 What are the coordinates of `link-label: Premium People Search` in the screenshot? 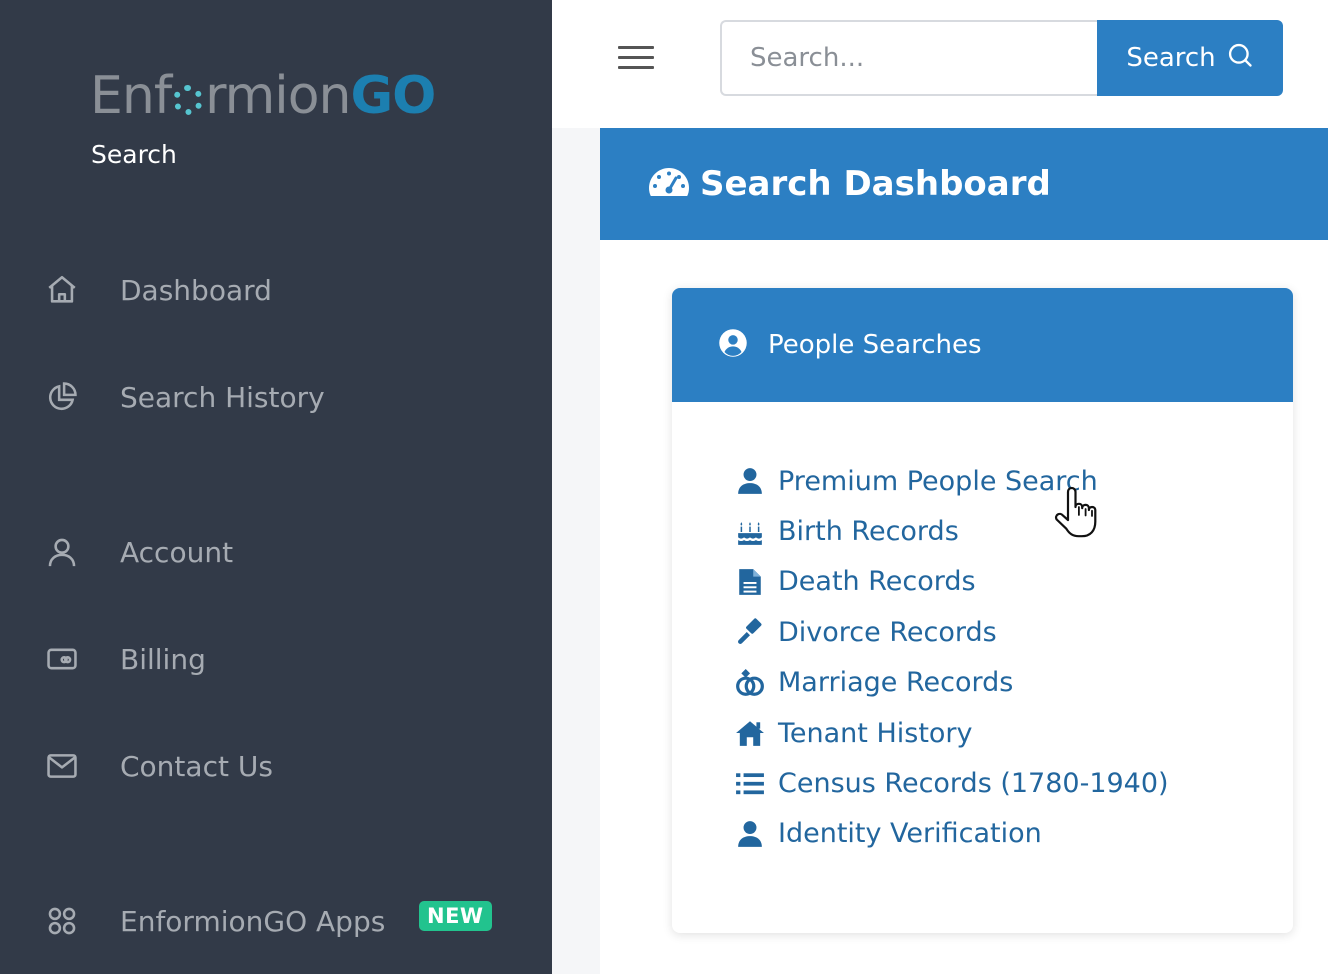 It's located at (938, 481).